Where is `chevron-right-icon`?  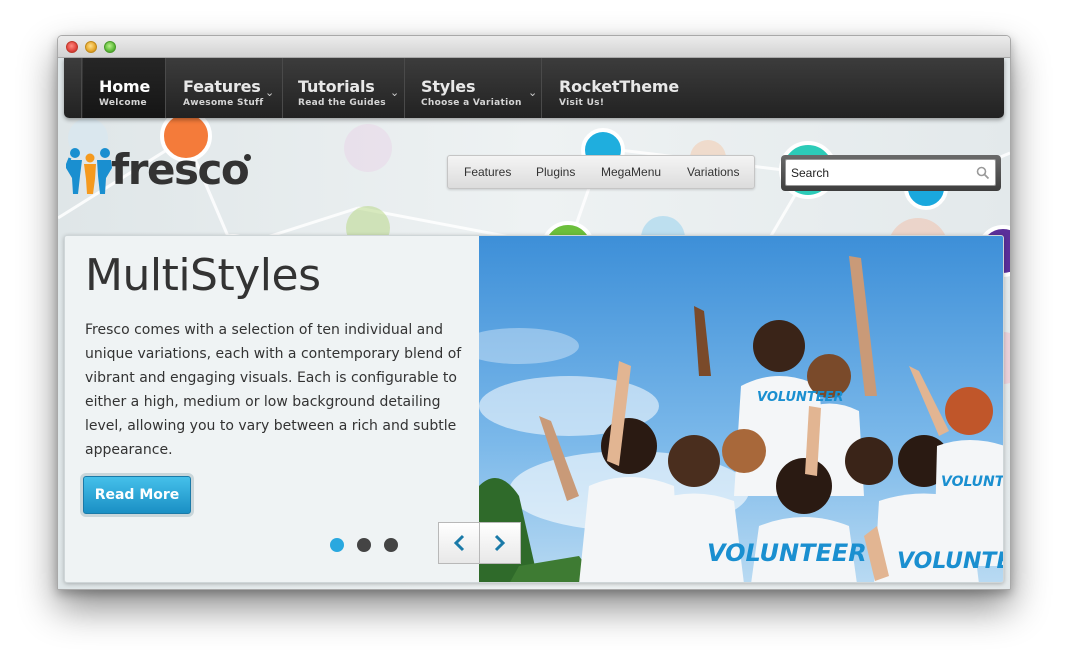
chevron-right-icon is located at coordinates (500, 543).